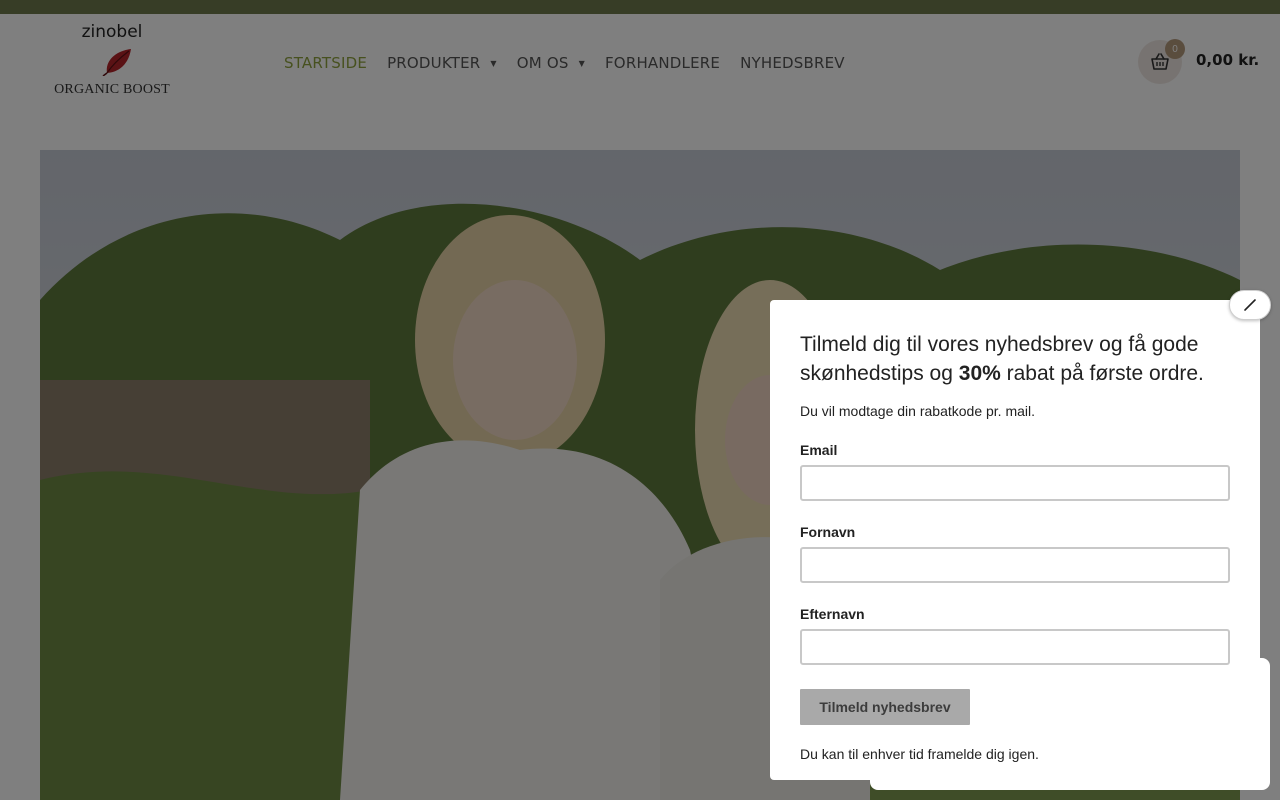 The width and height of the screenshot is (1280, 800). Describe the element at coordinates (1015, 483) in the screenshot. I see `email-field` at that location.